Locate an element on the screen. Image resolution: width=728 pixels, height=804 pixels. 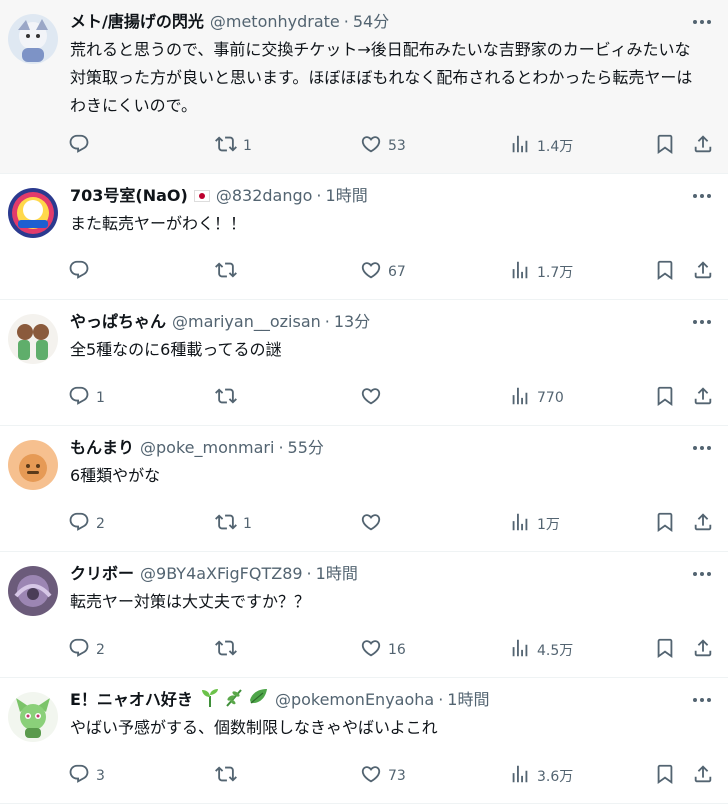
views-button: 1.7万 is located at coordinates (541, 272).